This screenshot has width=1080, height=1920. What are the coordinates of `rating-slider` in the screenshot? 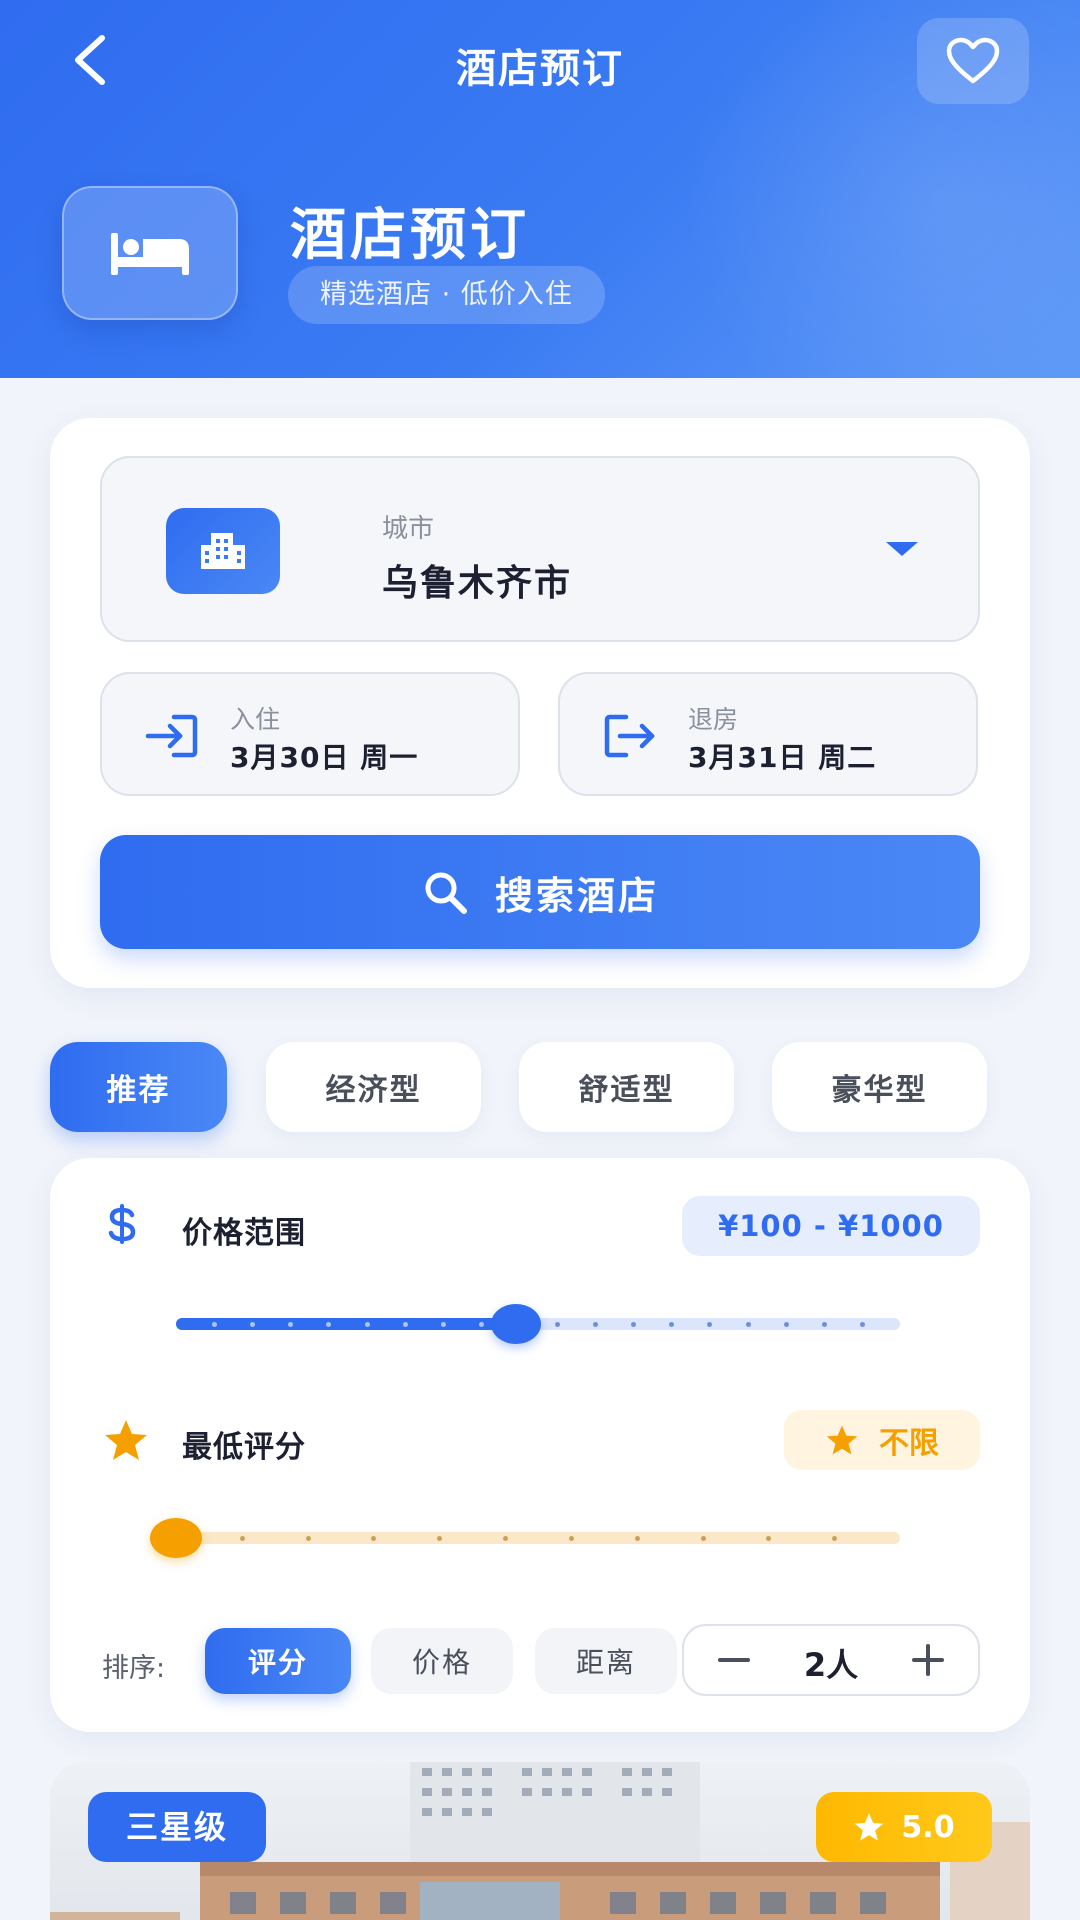 It's located at (525, 1538).